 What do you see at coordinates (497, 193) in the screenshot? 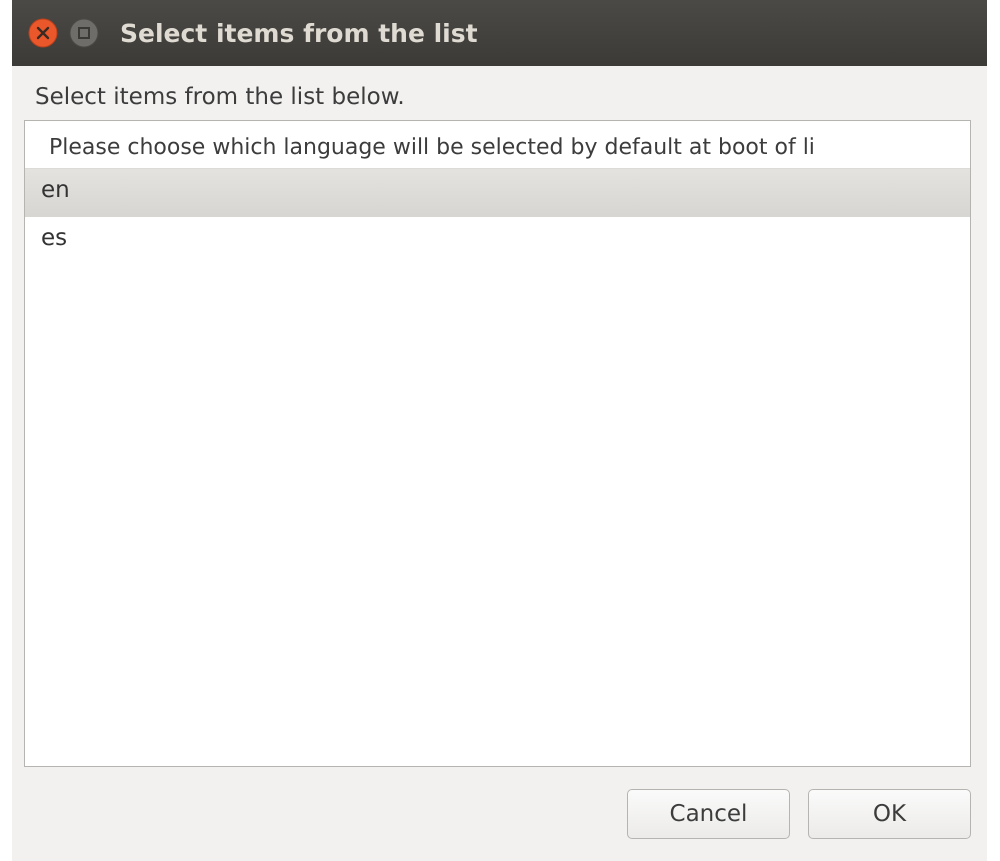
I see `list-item: en` at bounding box center [497, 193].